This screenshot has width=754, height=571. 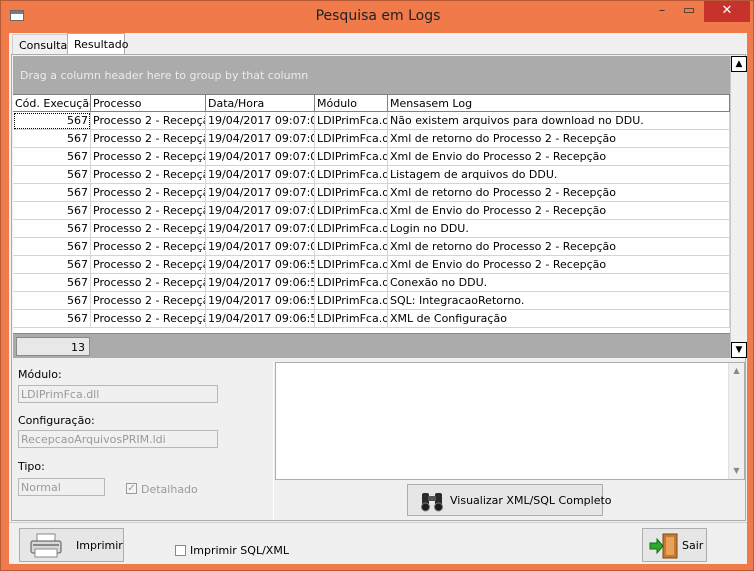 What do you see at coordinates (736, 421) in the screenshot?
I see `memo-vertical-scrollbar: ▲ ▼` at bounding box center [736, 421].